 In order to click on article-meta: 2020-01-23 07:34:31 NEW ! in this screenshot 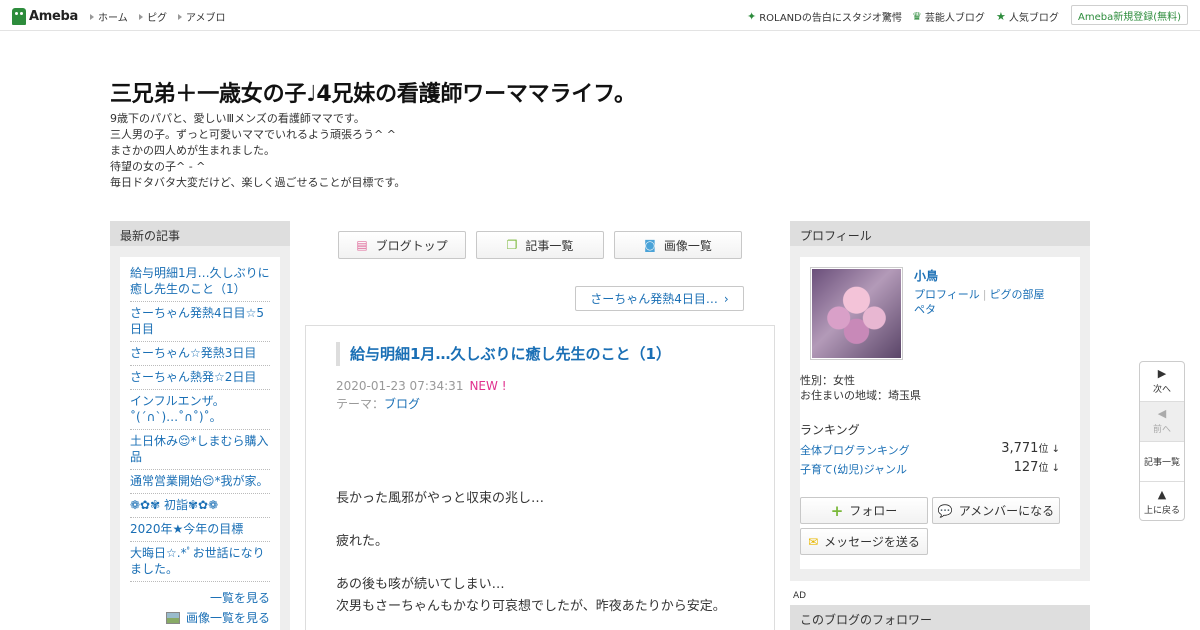, I will do `click(421, 386)`.